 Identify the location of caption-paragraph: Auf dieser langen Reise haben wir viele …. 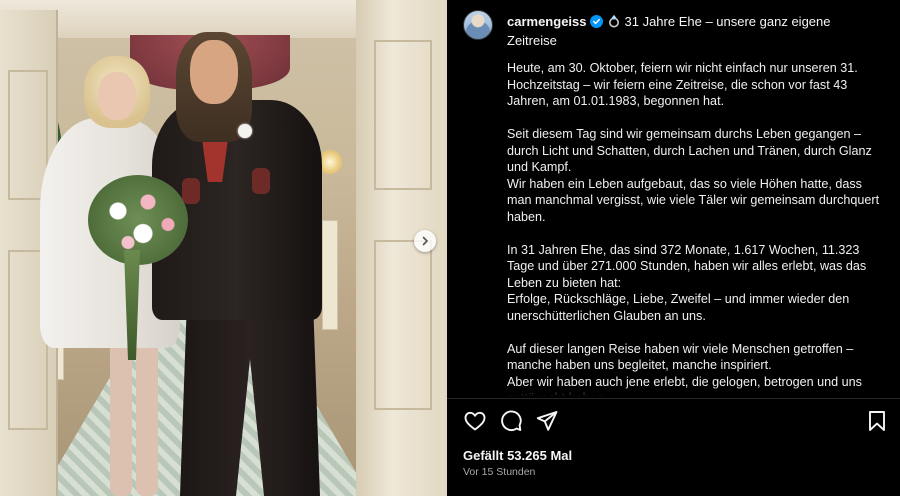
(680, 357).